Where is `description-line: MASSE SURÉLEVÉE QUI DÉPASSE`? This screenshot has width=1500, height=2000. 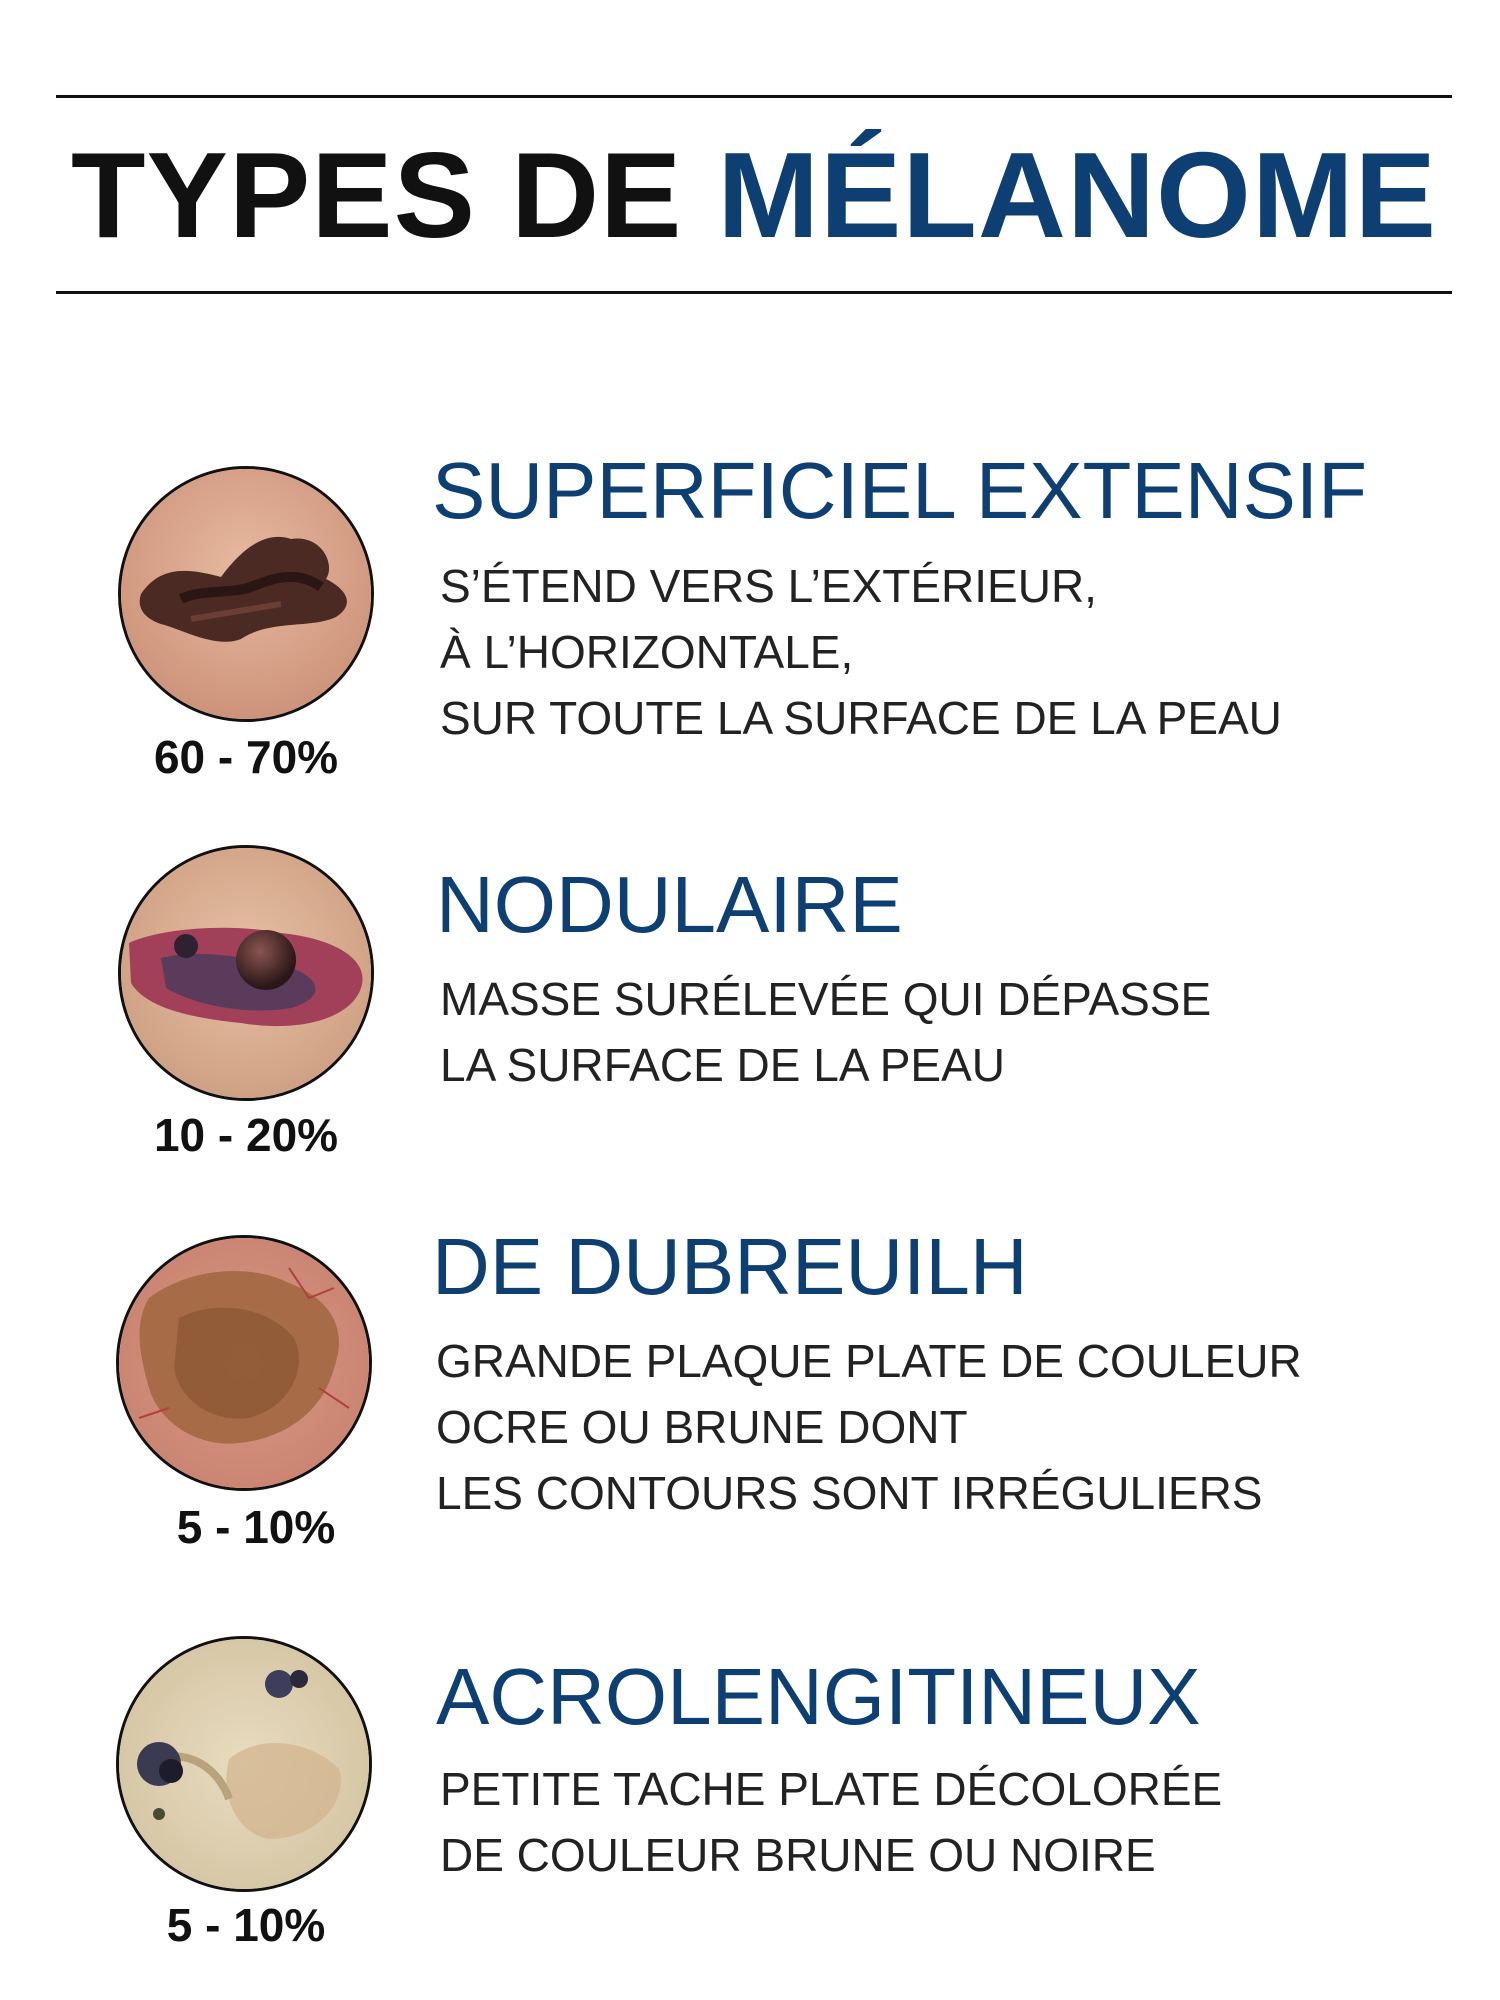
description-line: MASSE SURÉLEVÉE QUI DÉPASSE is located at coordinates (826, 999).